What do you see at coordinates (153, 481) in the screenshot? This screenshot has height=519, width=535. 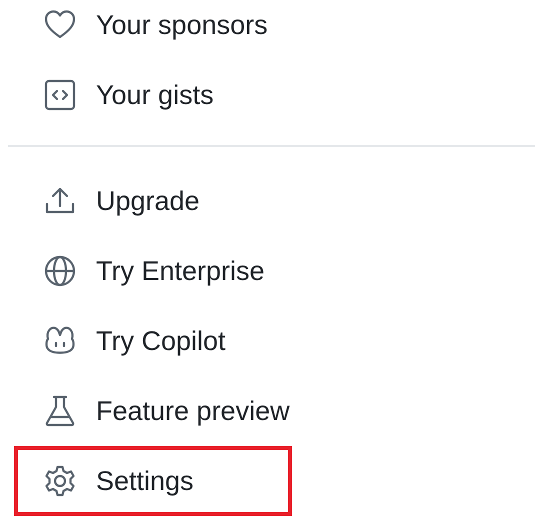 I see `menu-item: Settings` at bounding box center [153, 481].